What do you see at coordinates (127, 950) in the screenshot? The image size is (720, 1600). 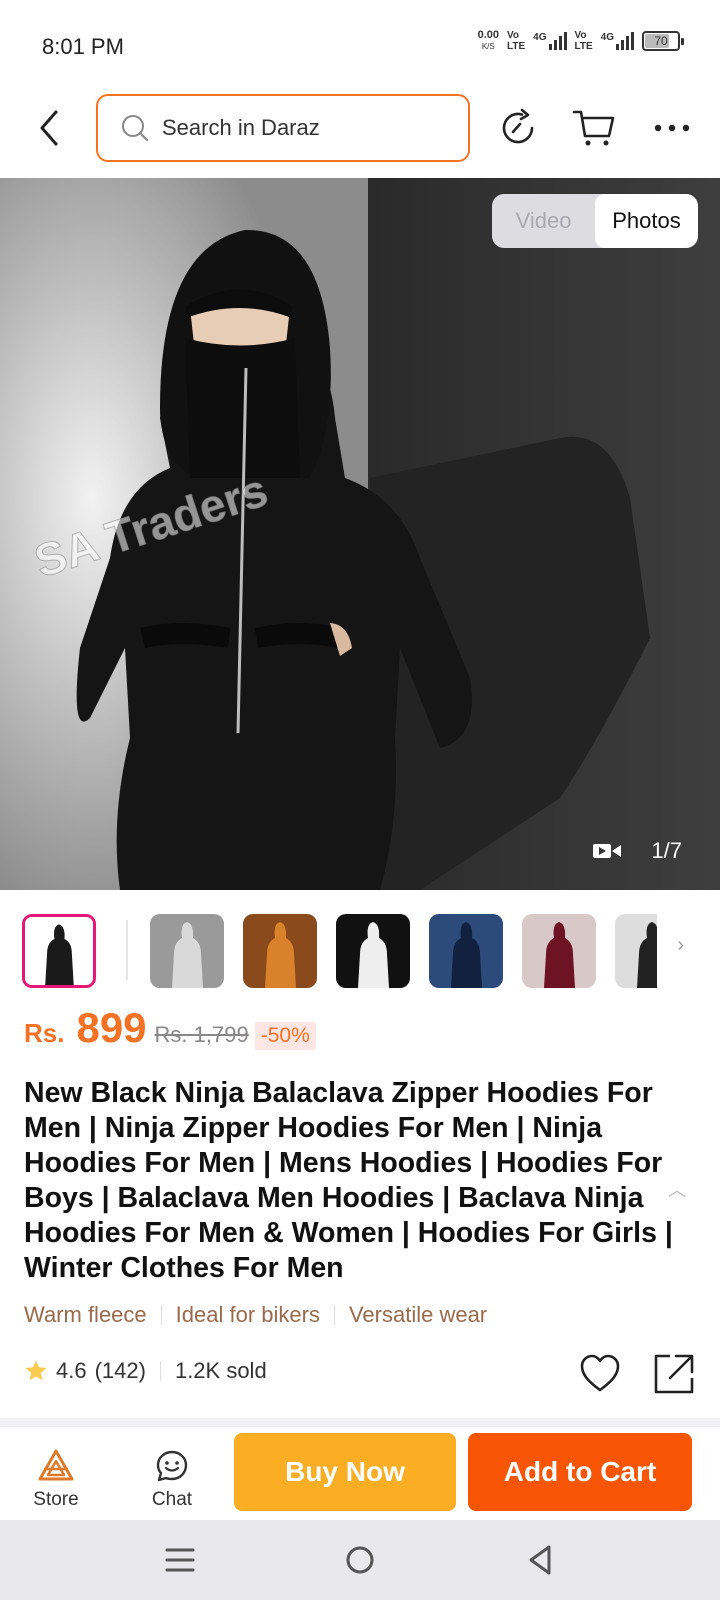 I see `thumbnail-divider` at bounding box center [127, 950].